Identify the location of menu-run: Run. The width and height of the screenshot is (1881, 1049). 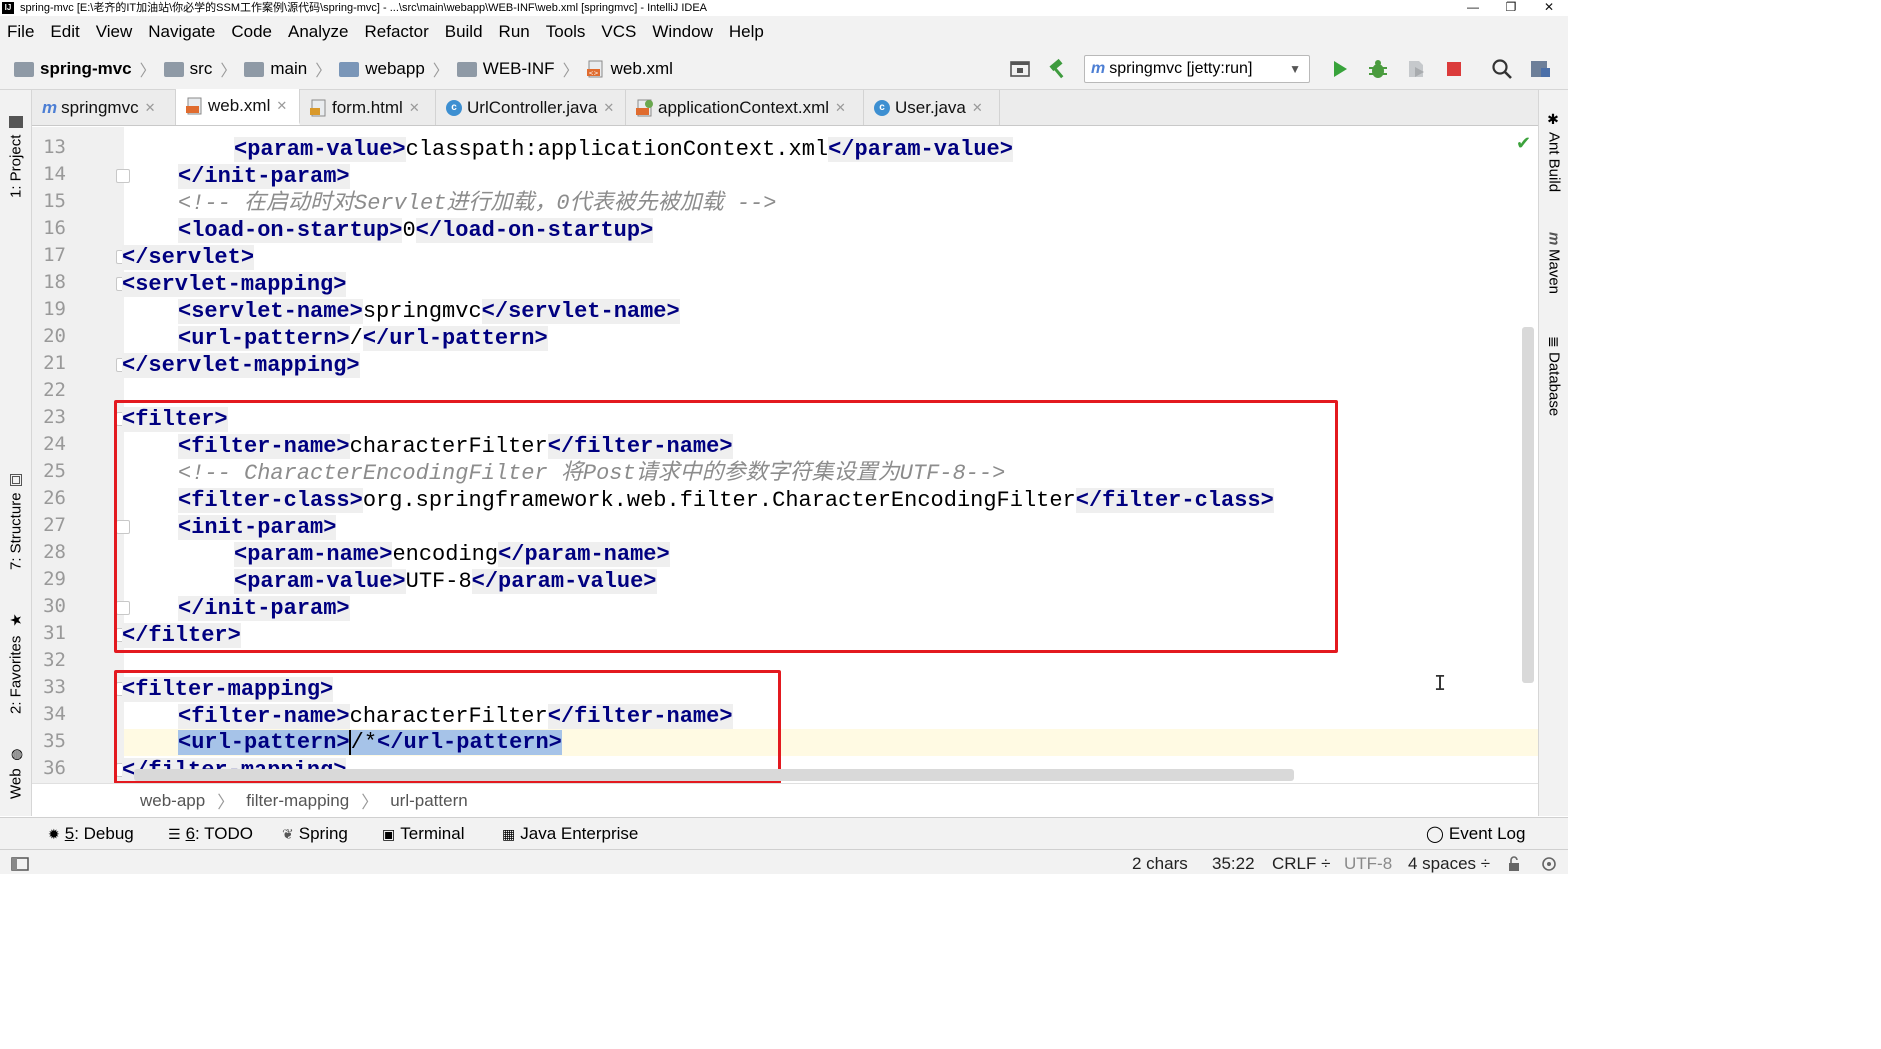
(514, 32).